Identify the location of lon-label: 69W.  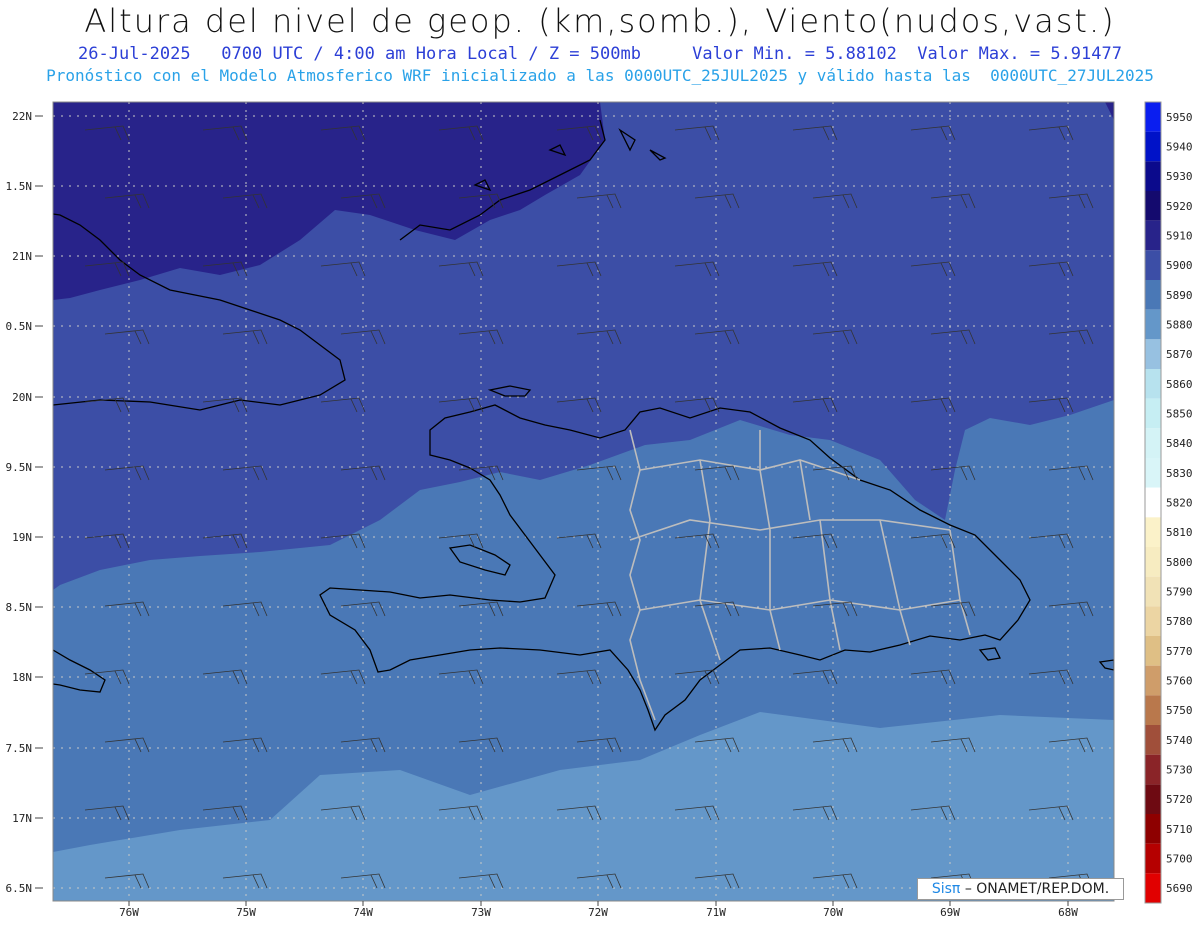
(950, 912).